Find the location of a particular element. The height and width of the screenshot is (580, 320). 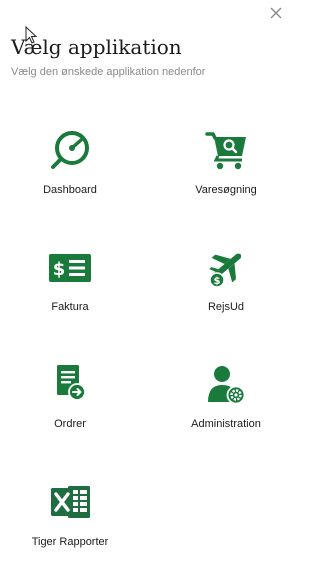

cart-search-icon is located at coordinates (225, 151).